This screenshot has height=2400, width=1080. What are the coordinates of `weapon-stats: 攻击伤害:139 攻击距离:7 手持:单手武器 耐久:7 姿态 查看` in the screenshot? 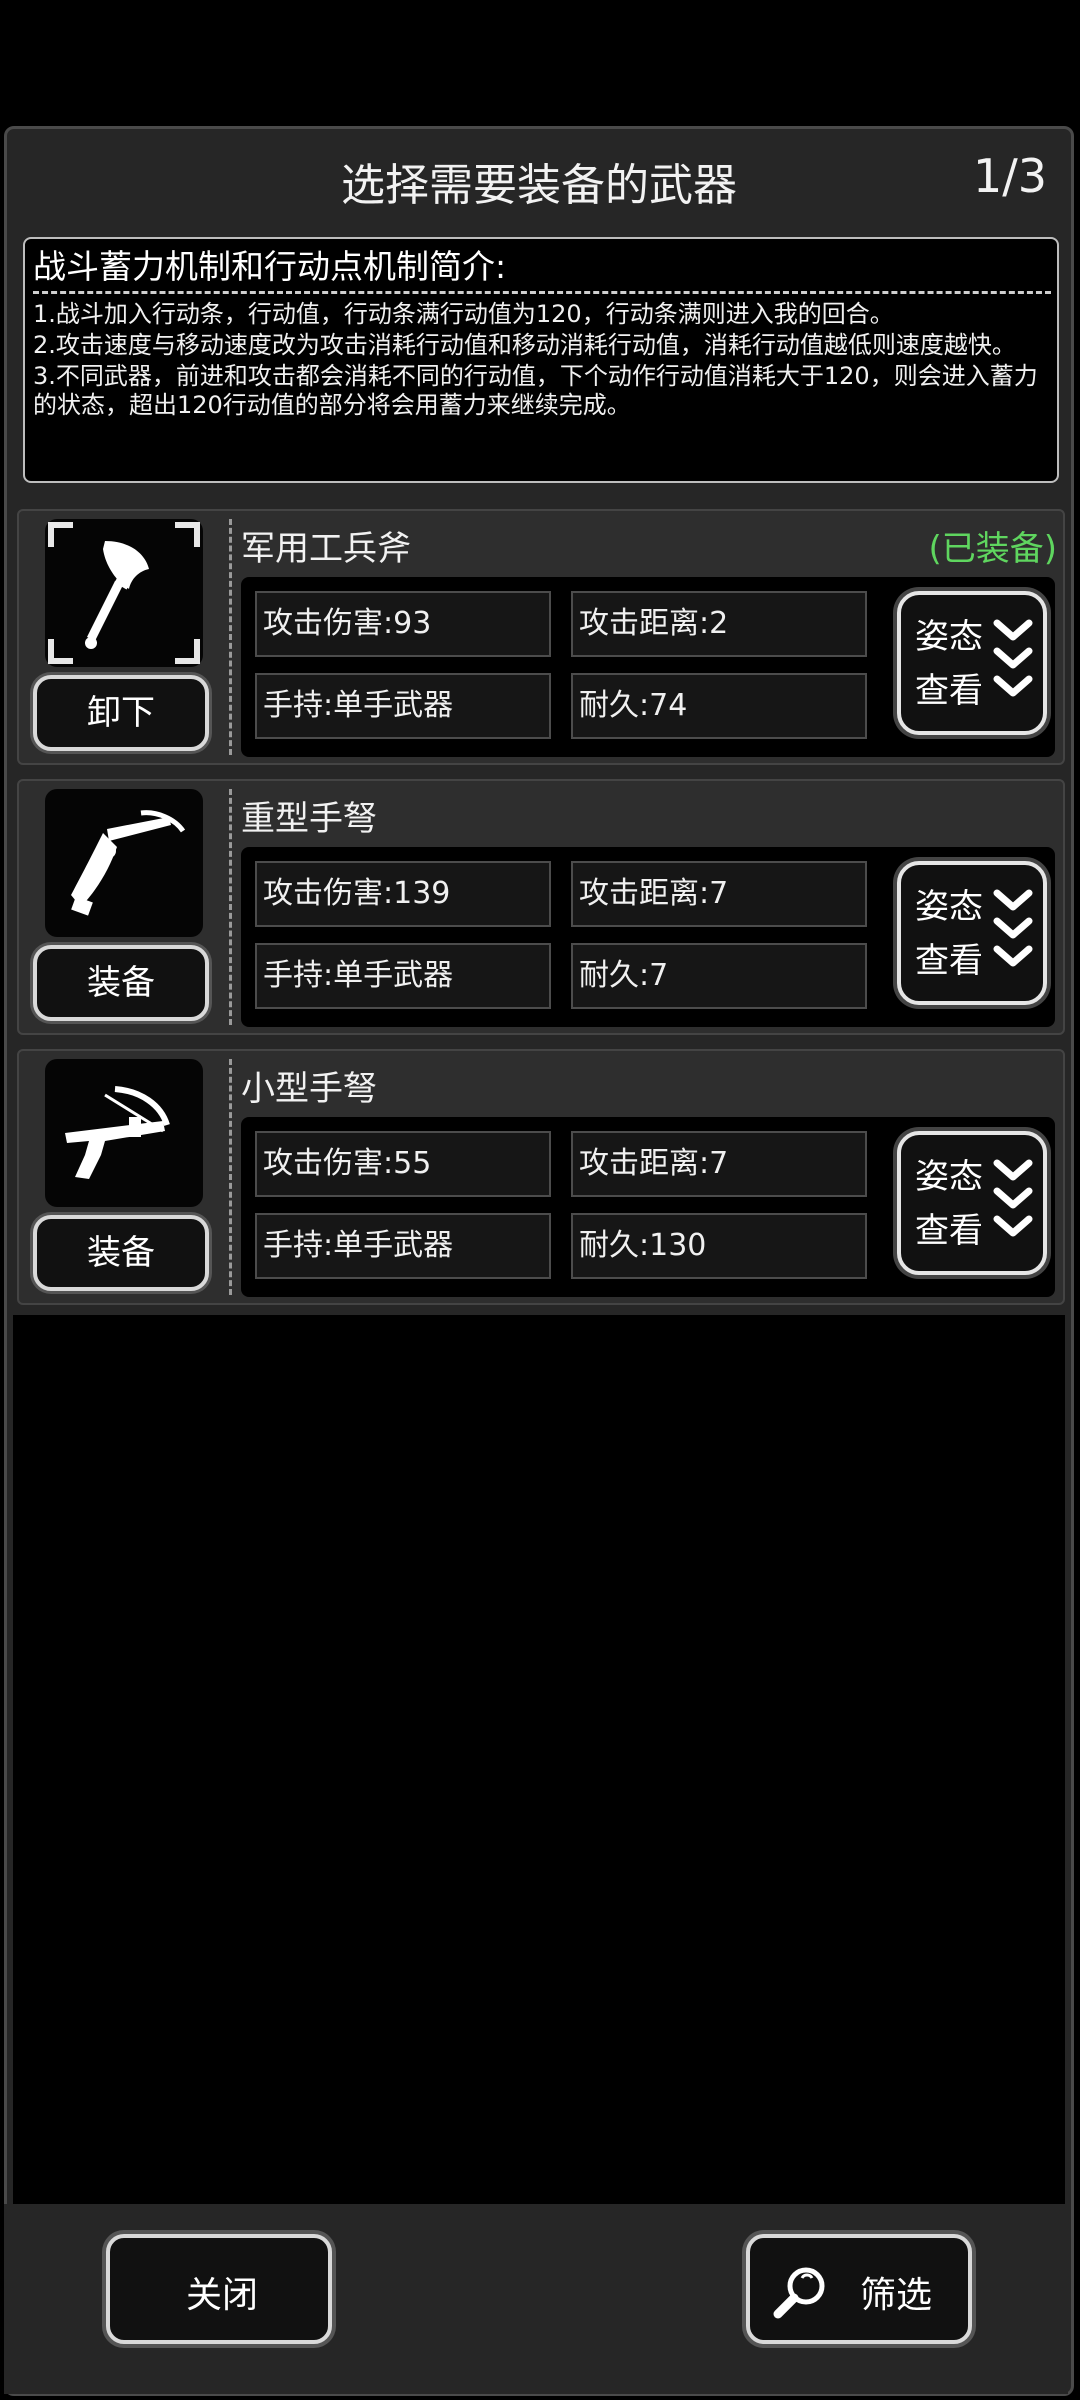 It's located at (648, 937).